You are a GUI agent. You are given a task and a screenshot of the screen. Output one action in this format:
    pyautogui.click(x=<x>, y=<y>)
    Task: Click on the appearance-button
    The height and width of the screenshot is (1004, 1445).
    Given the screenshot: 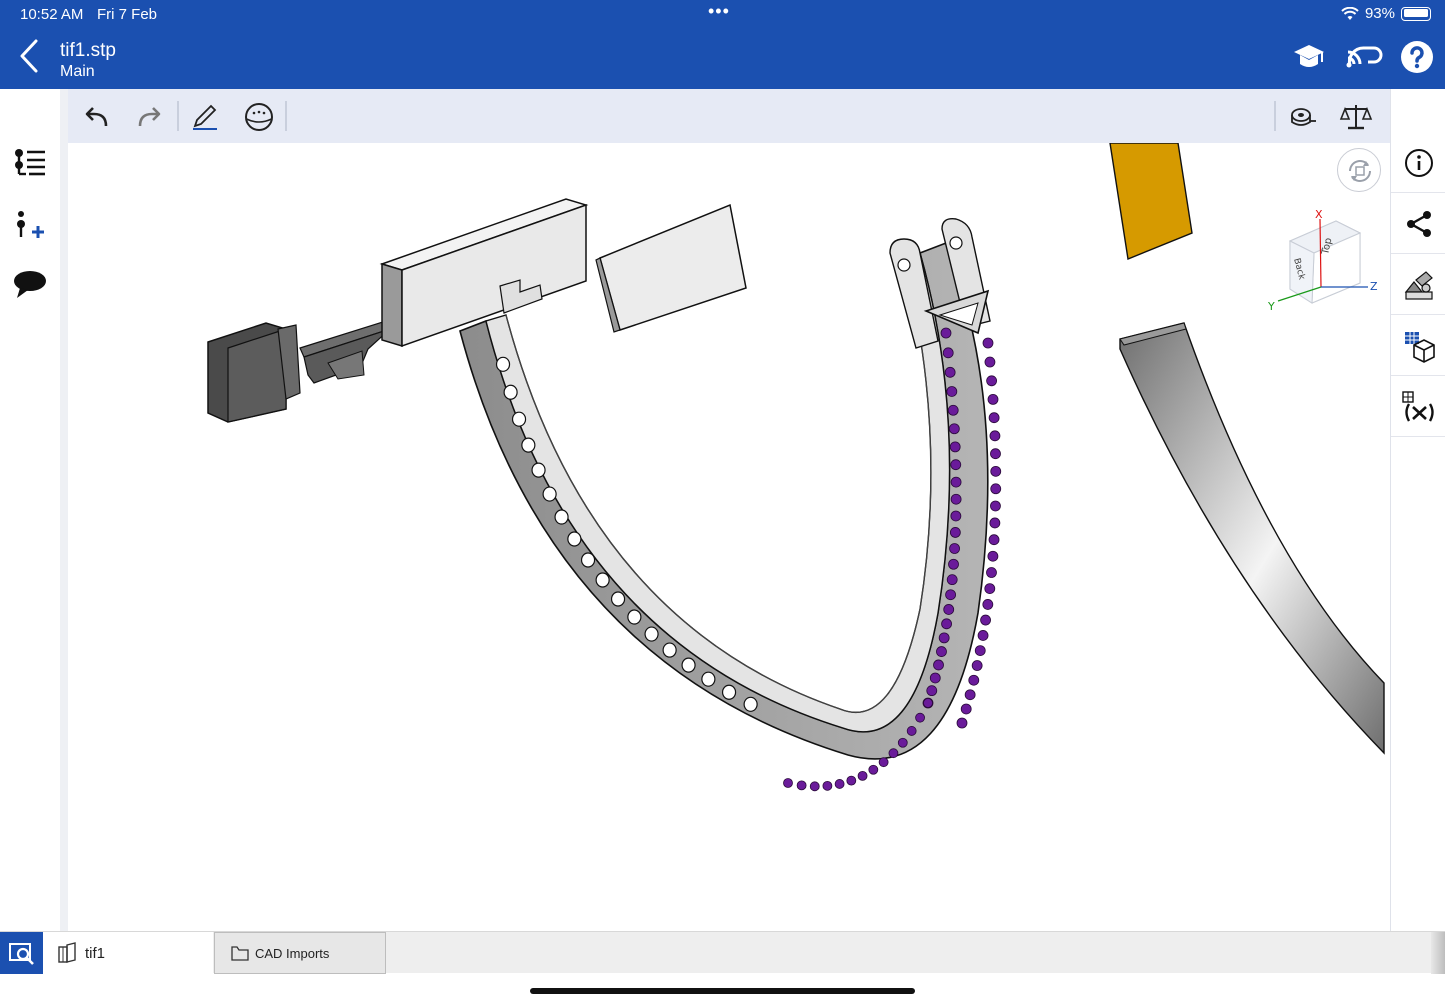 What is the action you would take?
    pyautogui.click(x=1418, y=285)
    